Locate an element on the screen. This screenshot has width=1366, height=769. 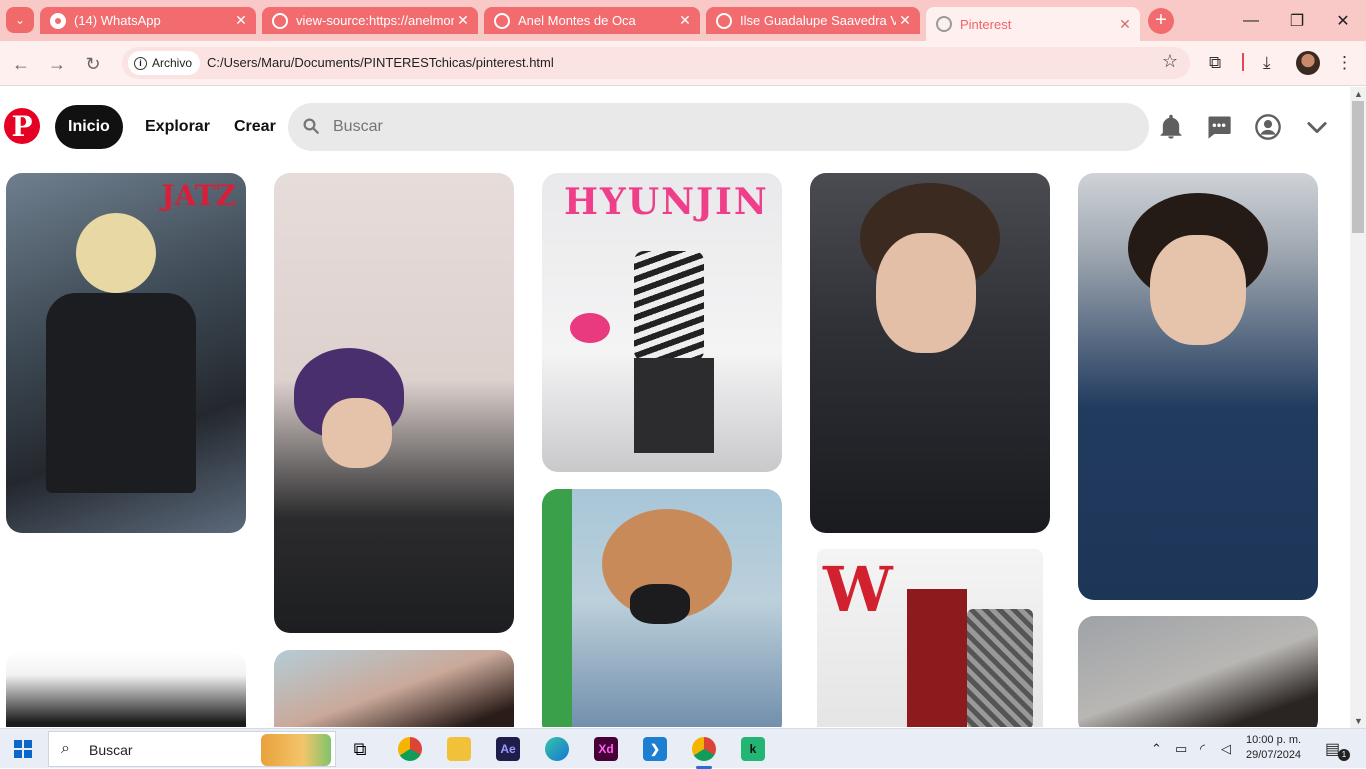
search-input is located at coordinates (723, 127).